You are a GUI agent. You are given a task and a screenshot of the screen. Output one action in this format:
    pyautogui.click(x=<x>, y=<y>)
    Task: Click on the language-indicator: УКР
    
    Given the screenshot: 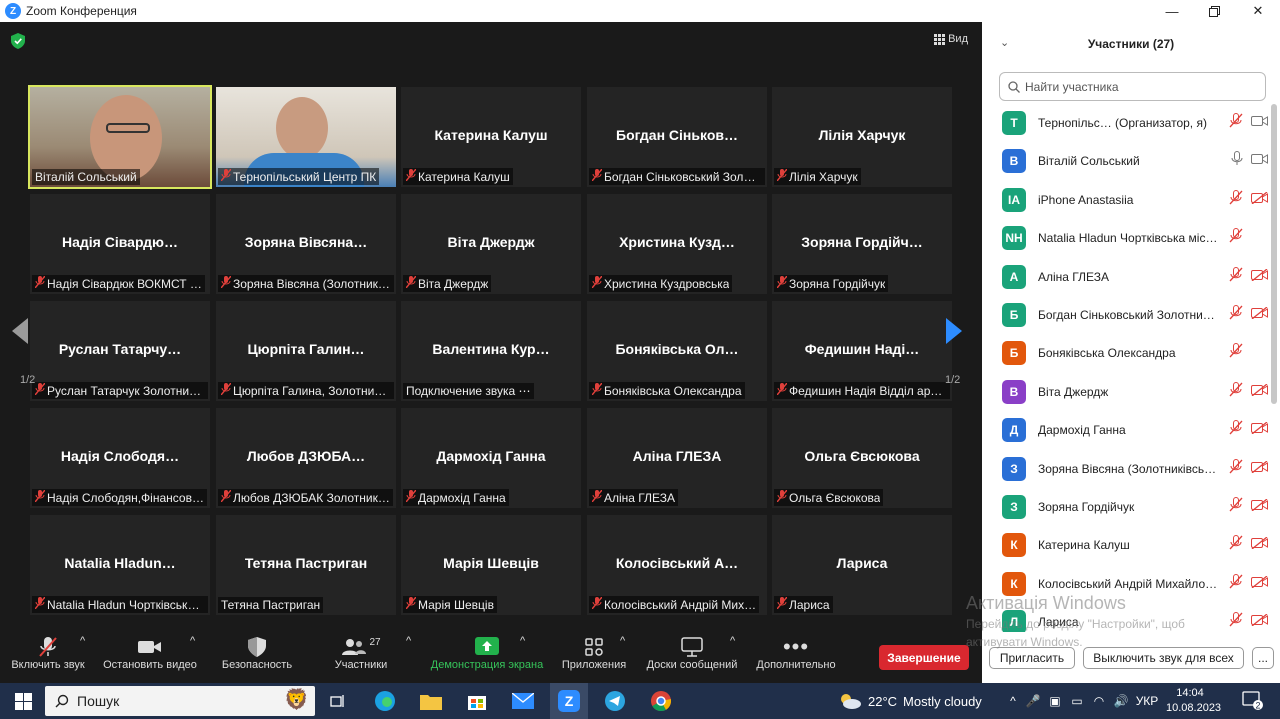 What is the action you would take?
    pyautogui.click(x=1147, y=701)
    